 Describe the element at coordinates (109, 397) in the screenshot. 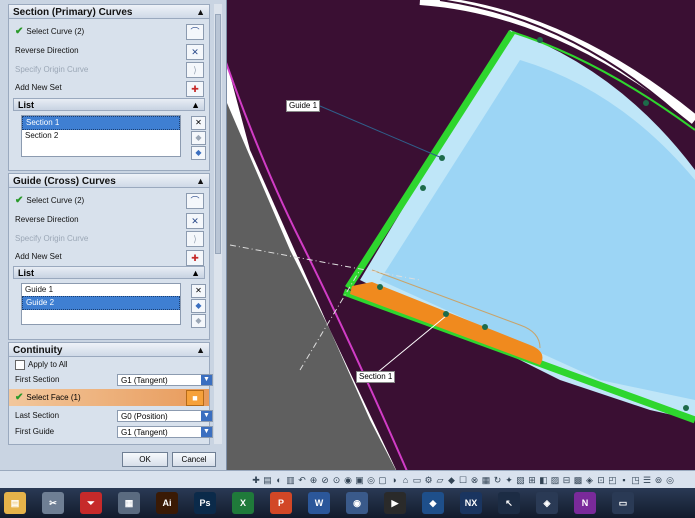

I see `select-face-row: ✔ Select Face (1) ■` at that location.